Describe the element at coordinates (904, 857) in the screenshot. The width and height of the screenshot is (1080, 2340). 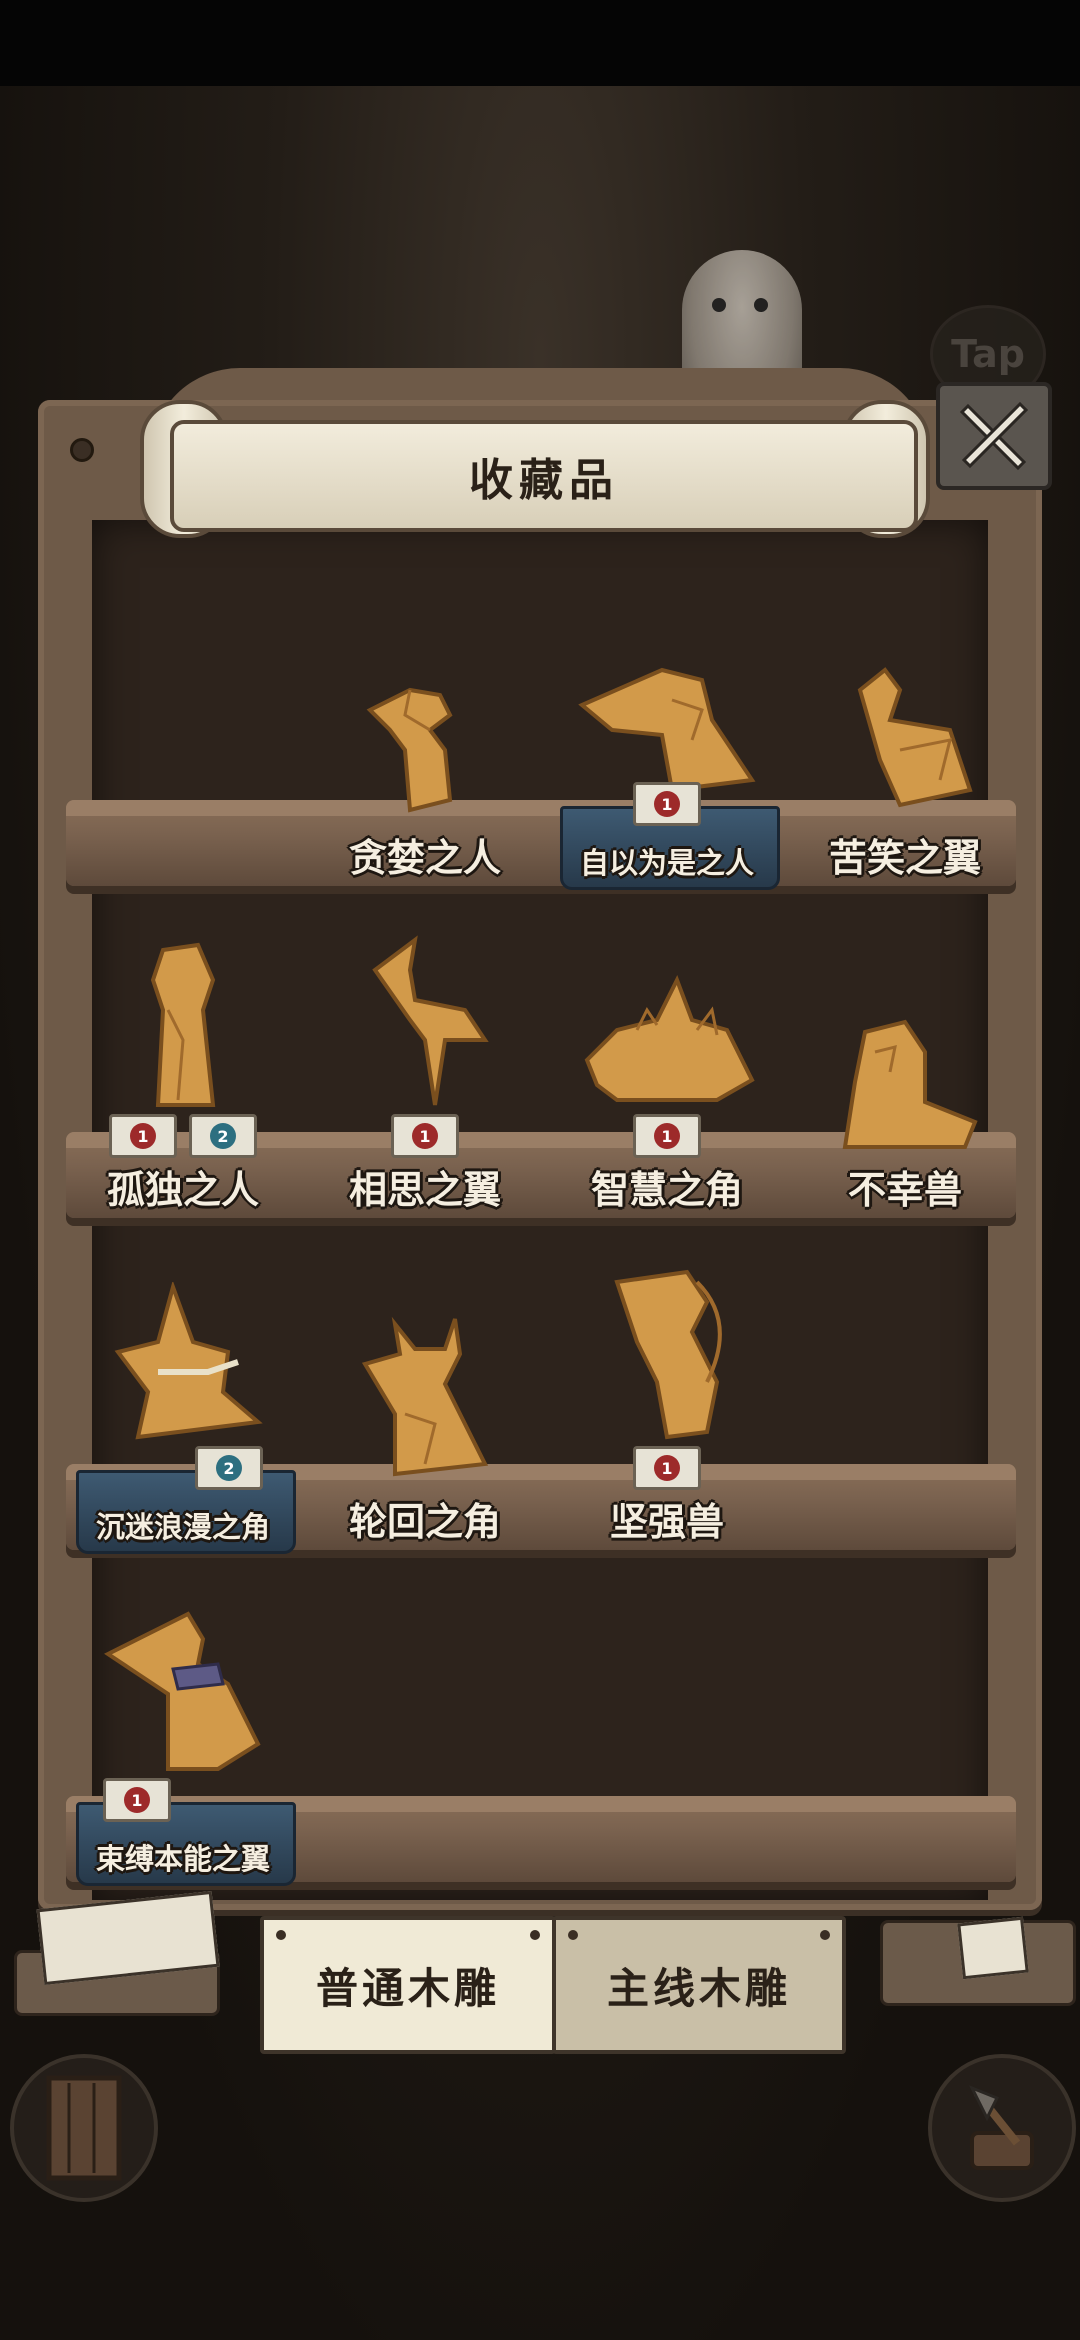
I see `collectible-name: 苦笑之翼` at that location.